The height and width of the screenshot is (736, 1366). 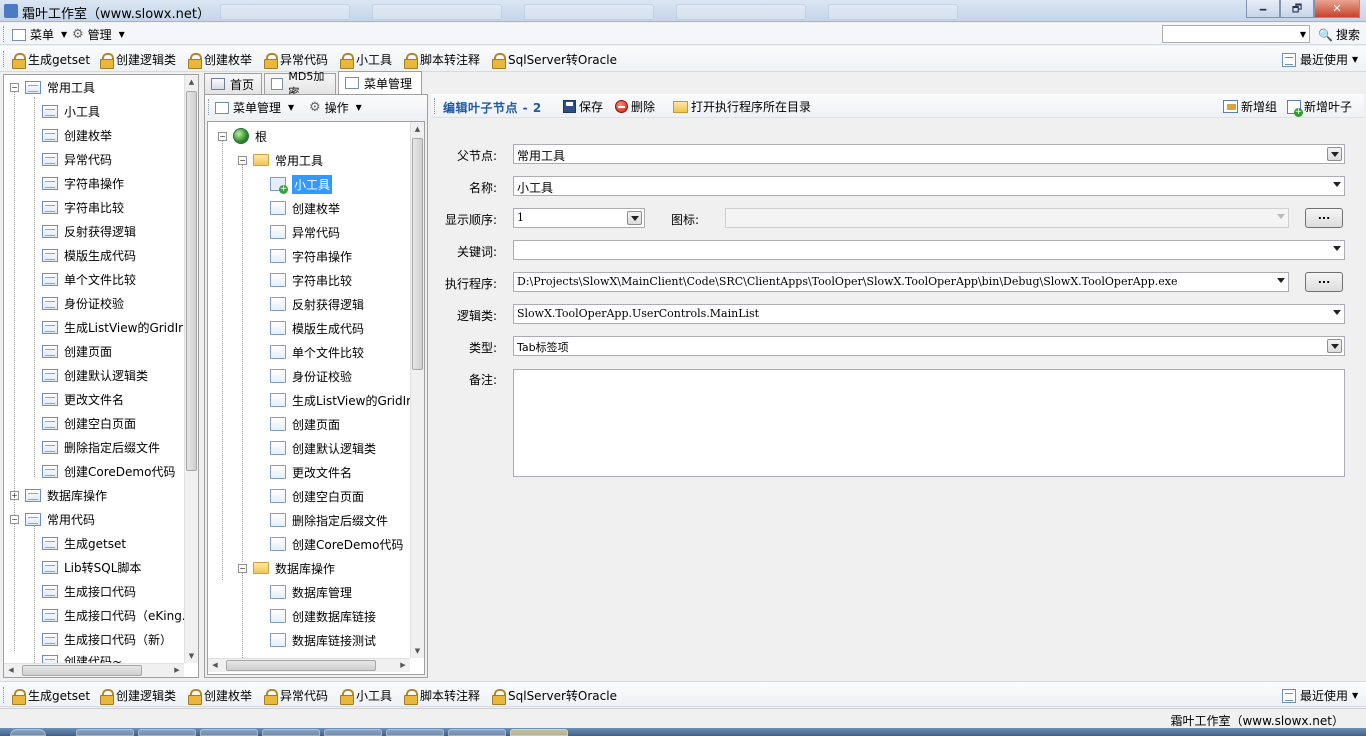 What do you see at coordinates (579, 218) in the screenshot?
I see `order-select: 1` at bounding box center [579, 218].